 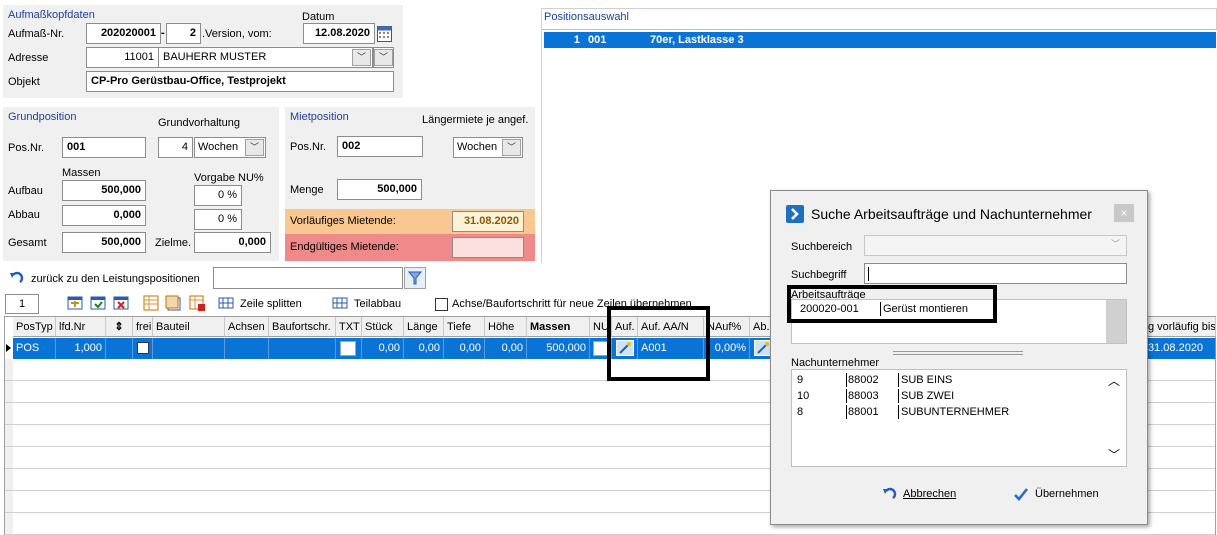 I want to click on cell-baufortschr, so click(x=302, y=348).